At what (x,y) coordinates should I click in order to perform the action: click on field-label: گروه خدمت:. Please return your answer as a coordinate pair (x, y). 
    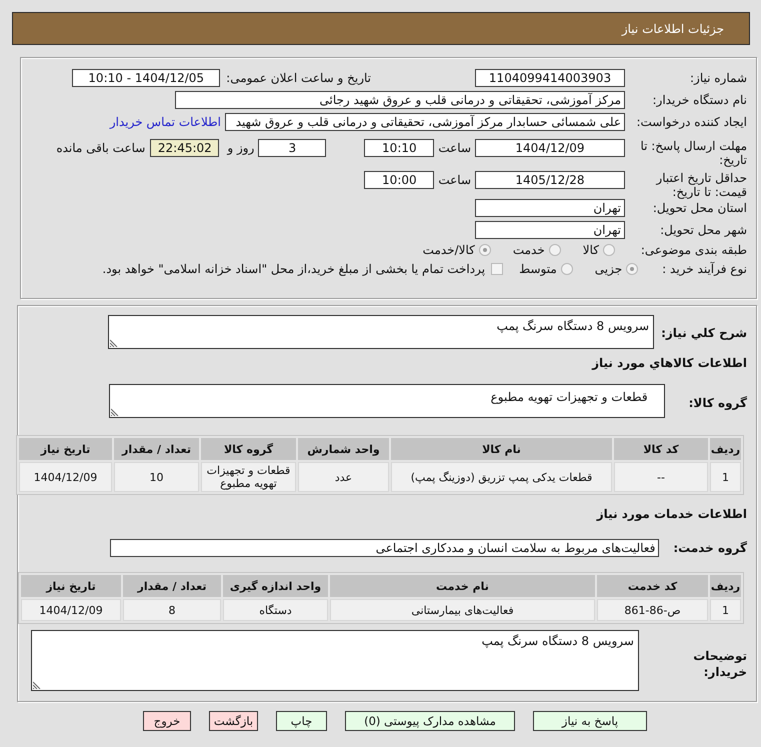
    Looking at the image, I should click on (710, 548).